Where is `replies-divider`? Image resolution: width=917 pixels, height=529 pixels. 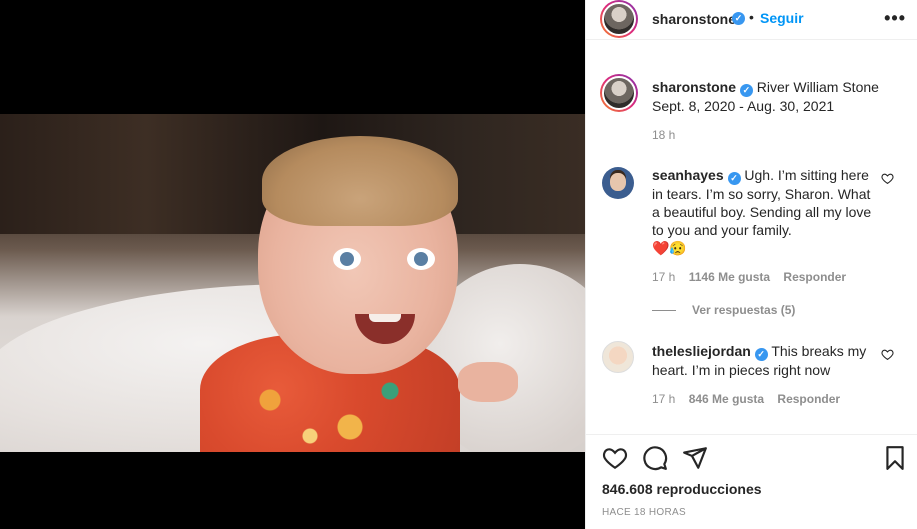 replies-divider is located at coordinates (664, 310).